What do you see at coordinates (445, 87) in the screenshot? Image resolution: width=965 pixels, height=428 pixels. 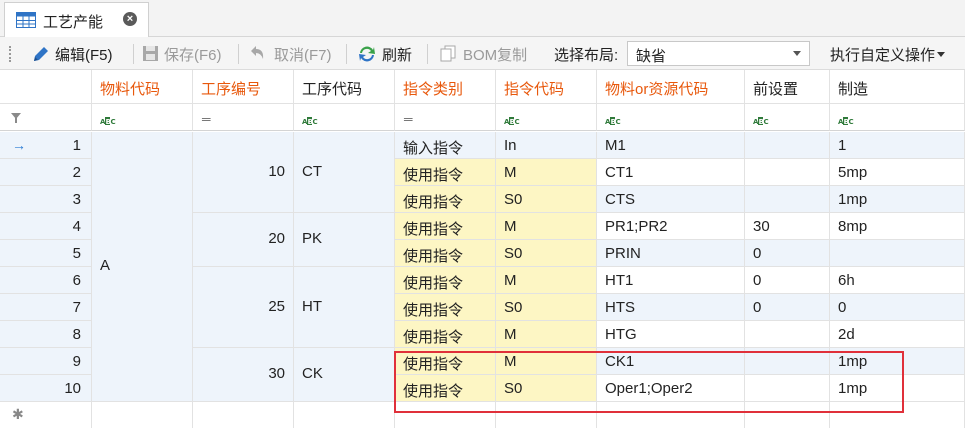 I see `column-header: 指令类别` at bounding box center [445, 87].